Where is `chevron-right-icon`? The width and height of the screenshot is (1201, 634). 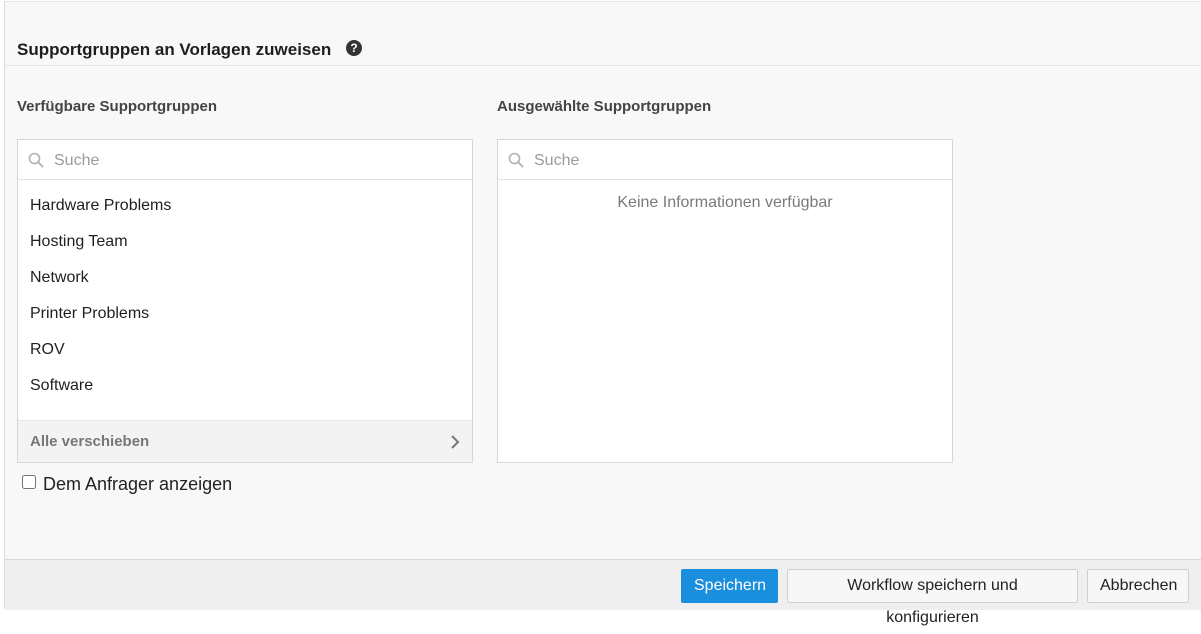 chevron-right-icon is located at coordinates (455, 442).